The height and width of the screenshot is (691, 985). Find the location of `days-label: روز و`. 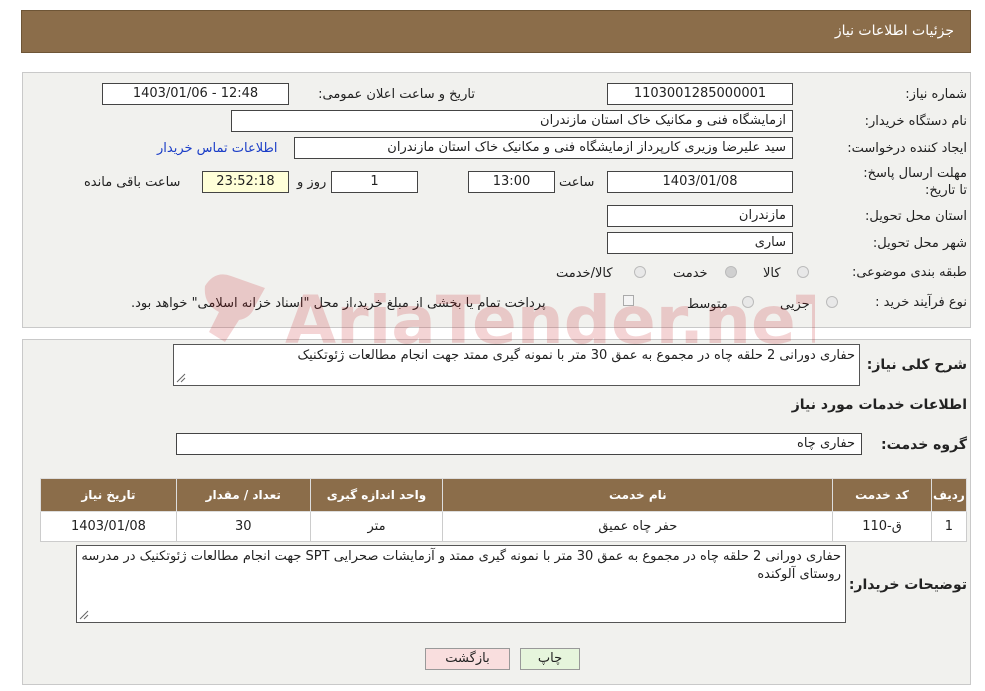

days-label: روز و is located at coordinates (312, 182).